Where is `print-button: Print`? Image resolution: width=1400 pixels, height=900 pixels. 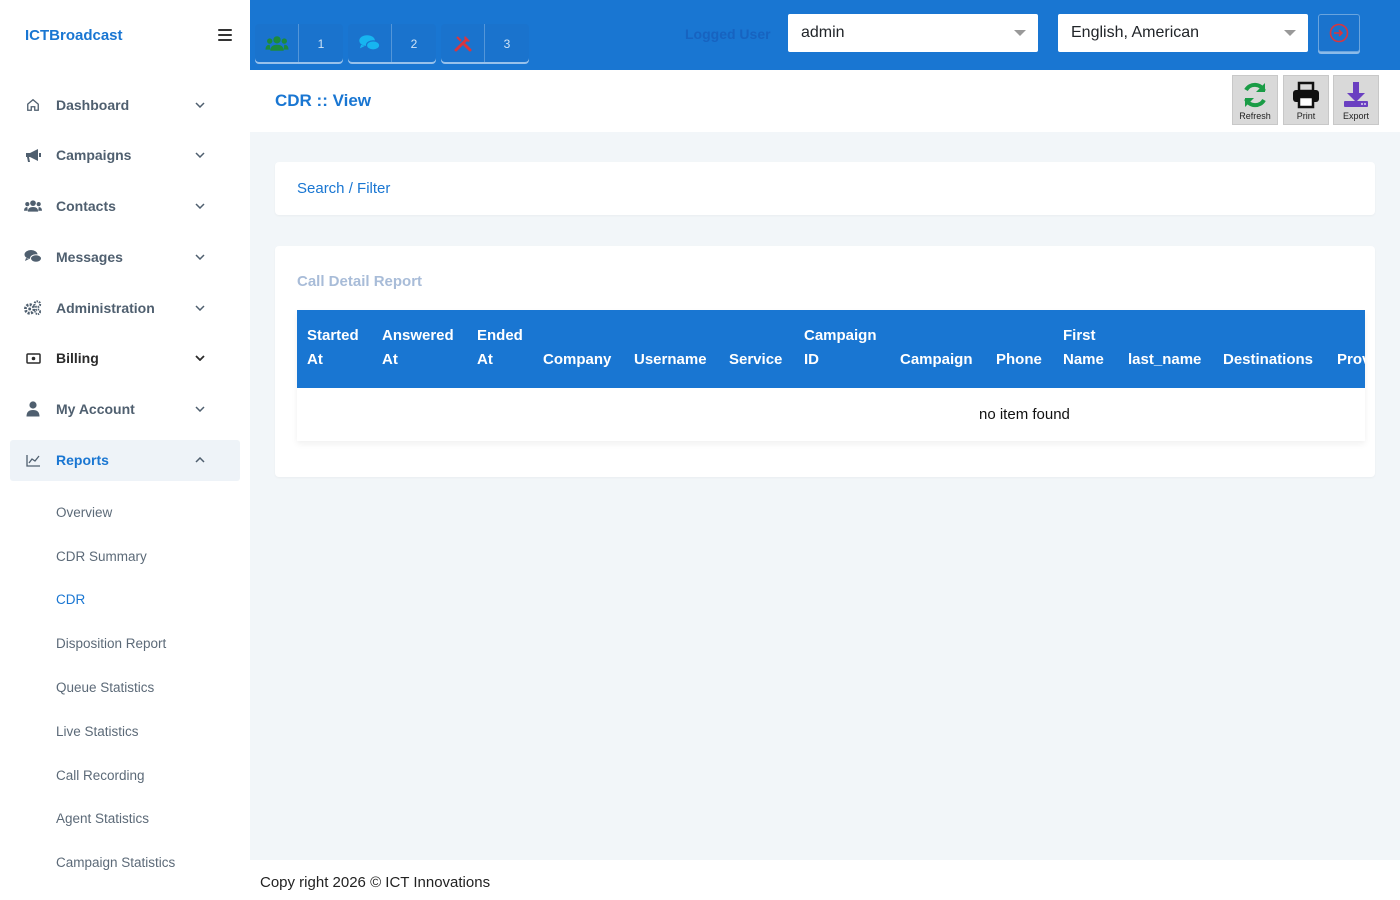
print-button: Print is located at coordinates (1306, 100).